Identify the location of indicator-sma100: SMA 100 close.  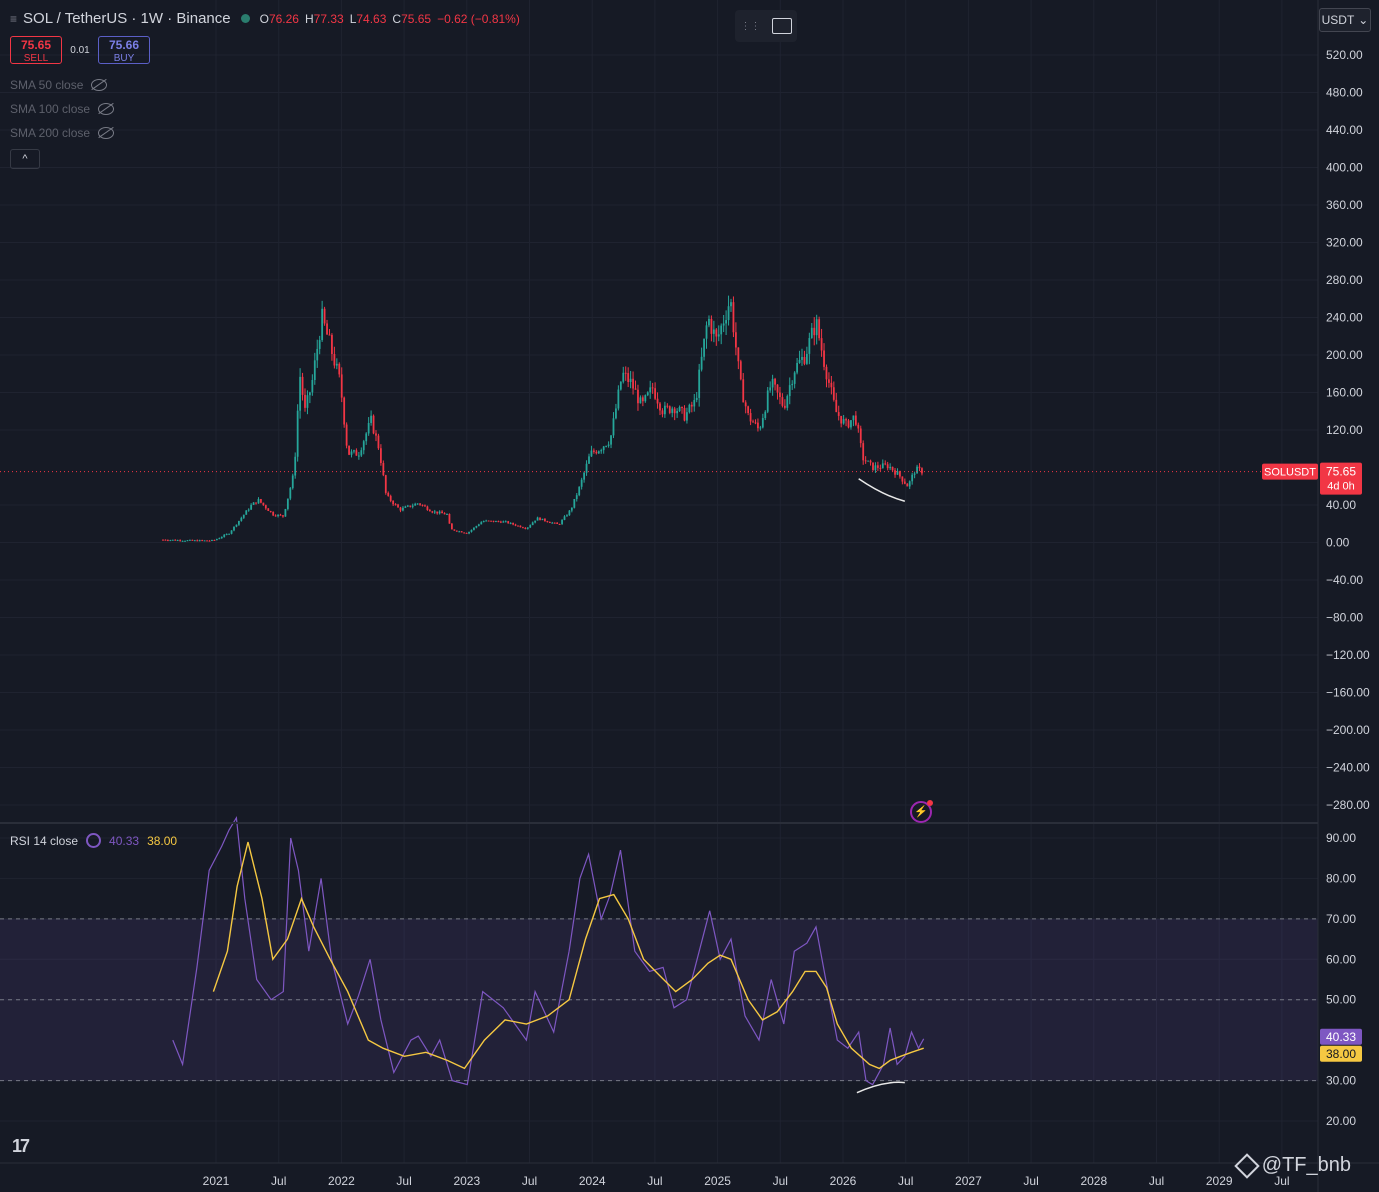
(62, 109).